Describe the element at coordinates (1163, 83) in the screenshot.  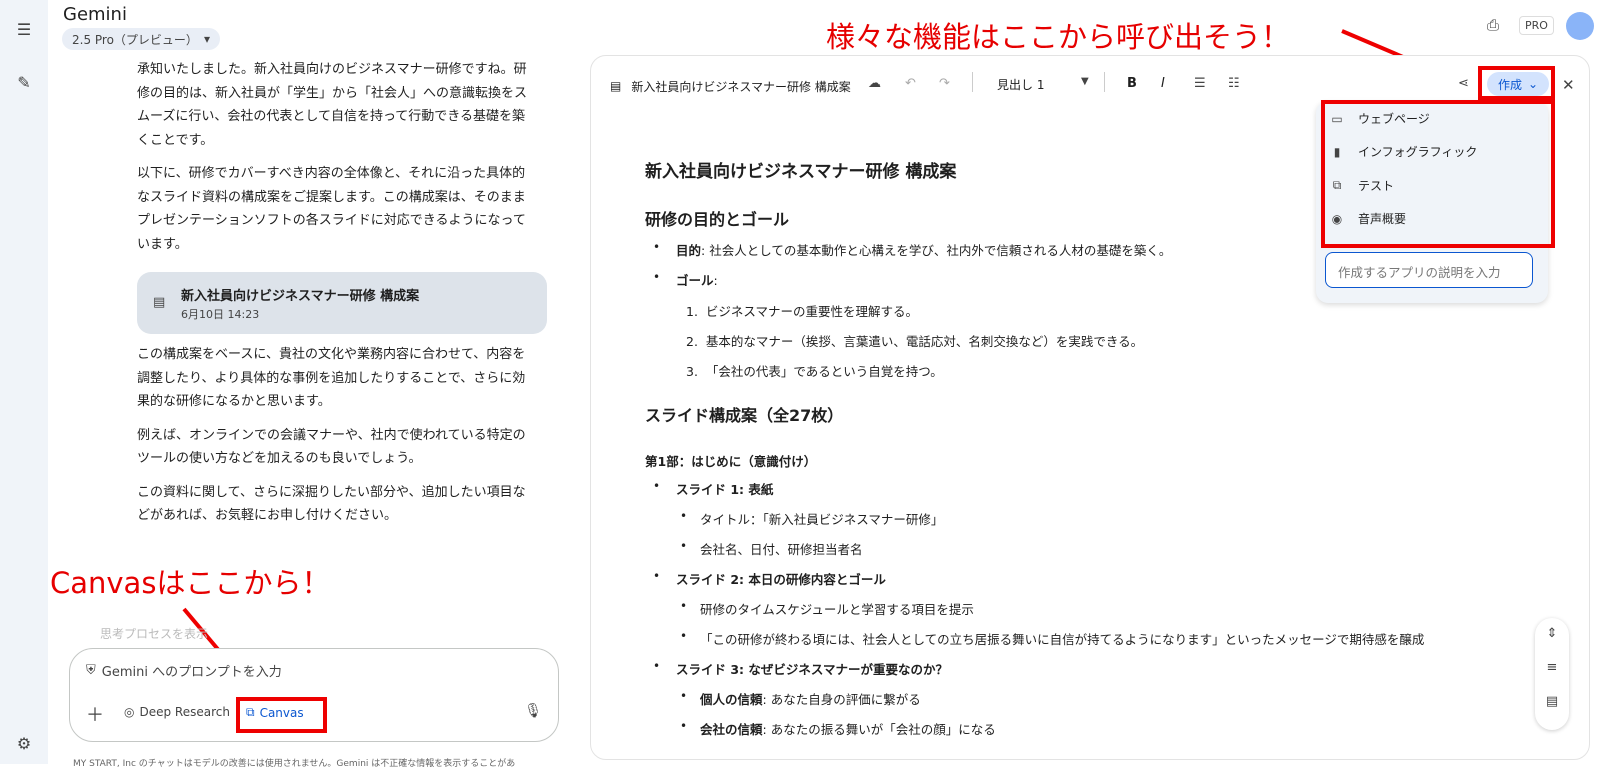
I see `italic-button: I` at that location.